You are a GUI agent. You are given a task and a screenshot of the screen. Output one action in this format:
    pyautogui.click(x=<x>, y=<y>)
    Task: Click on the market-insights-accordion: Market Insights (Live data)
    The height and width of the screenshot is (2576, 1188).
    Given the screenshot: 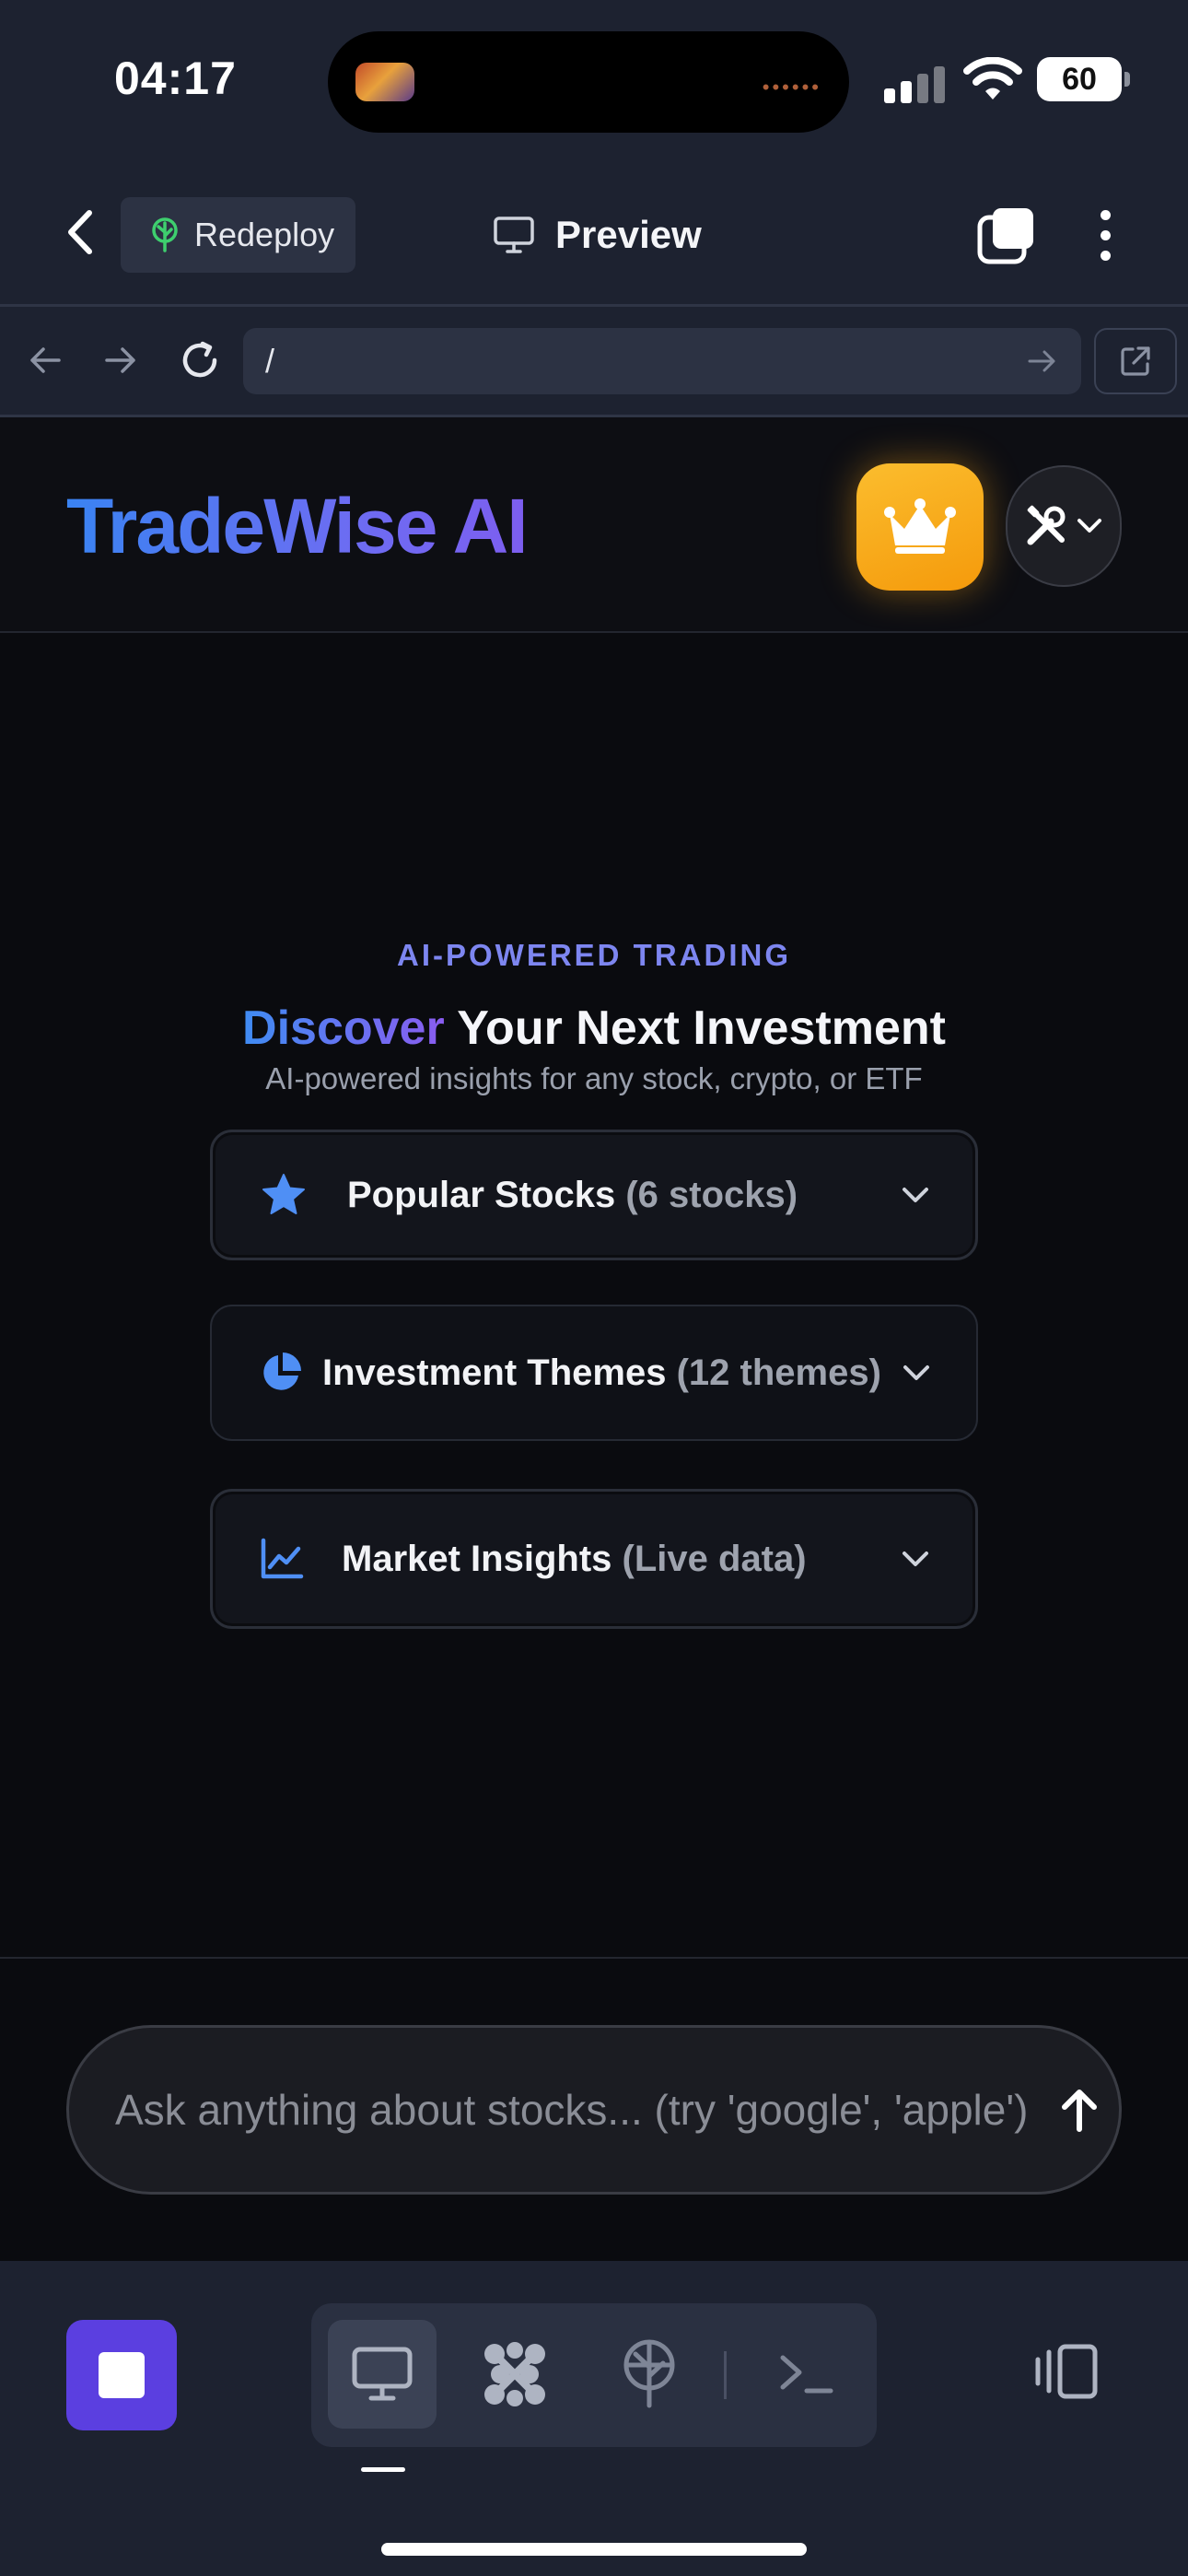 What is the action you would take?
    pyautogui.click(x=594, y=1559)
    